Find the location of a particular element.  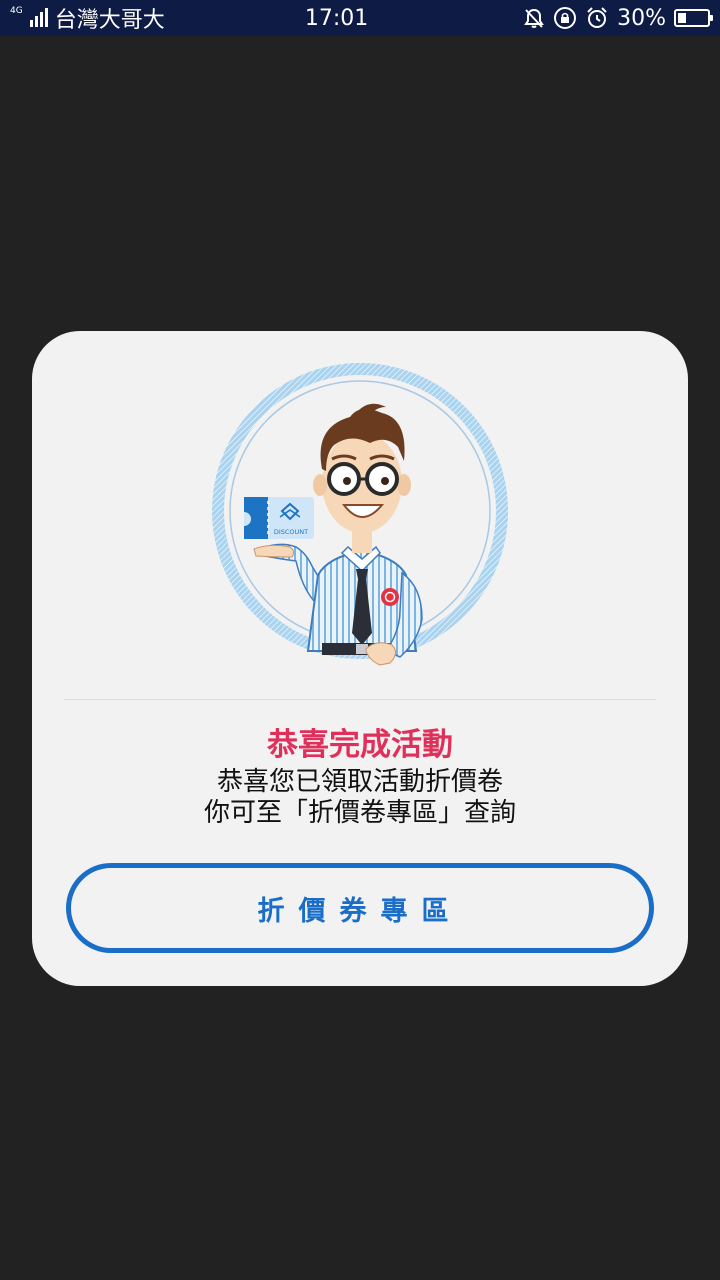

discount-ticket-icon: DISCOUNT is located at coordinates (279, 518).